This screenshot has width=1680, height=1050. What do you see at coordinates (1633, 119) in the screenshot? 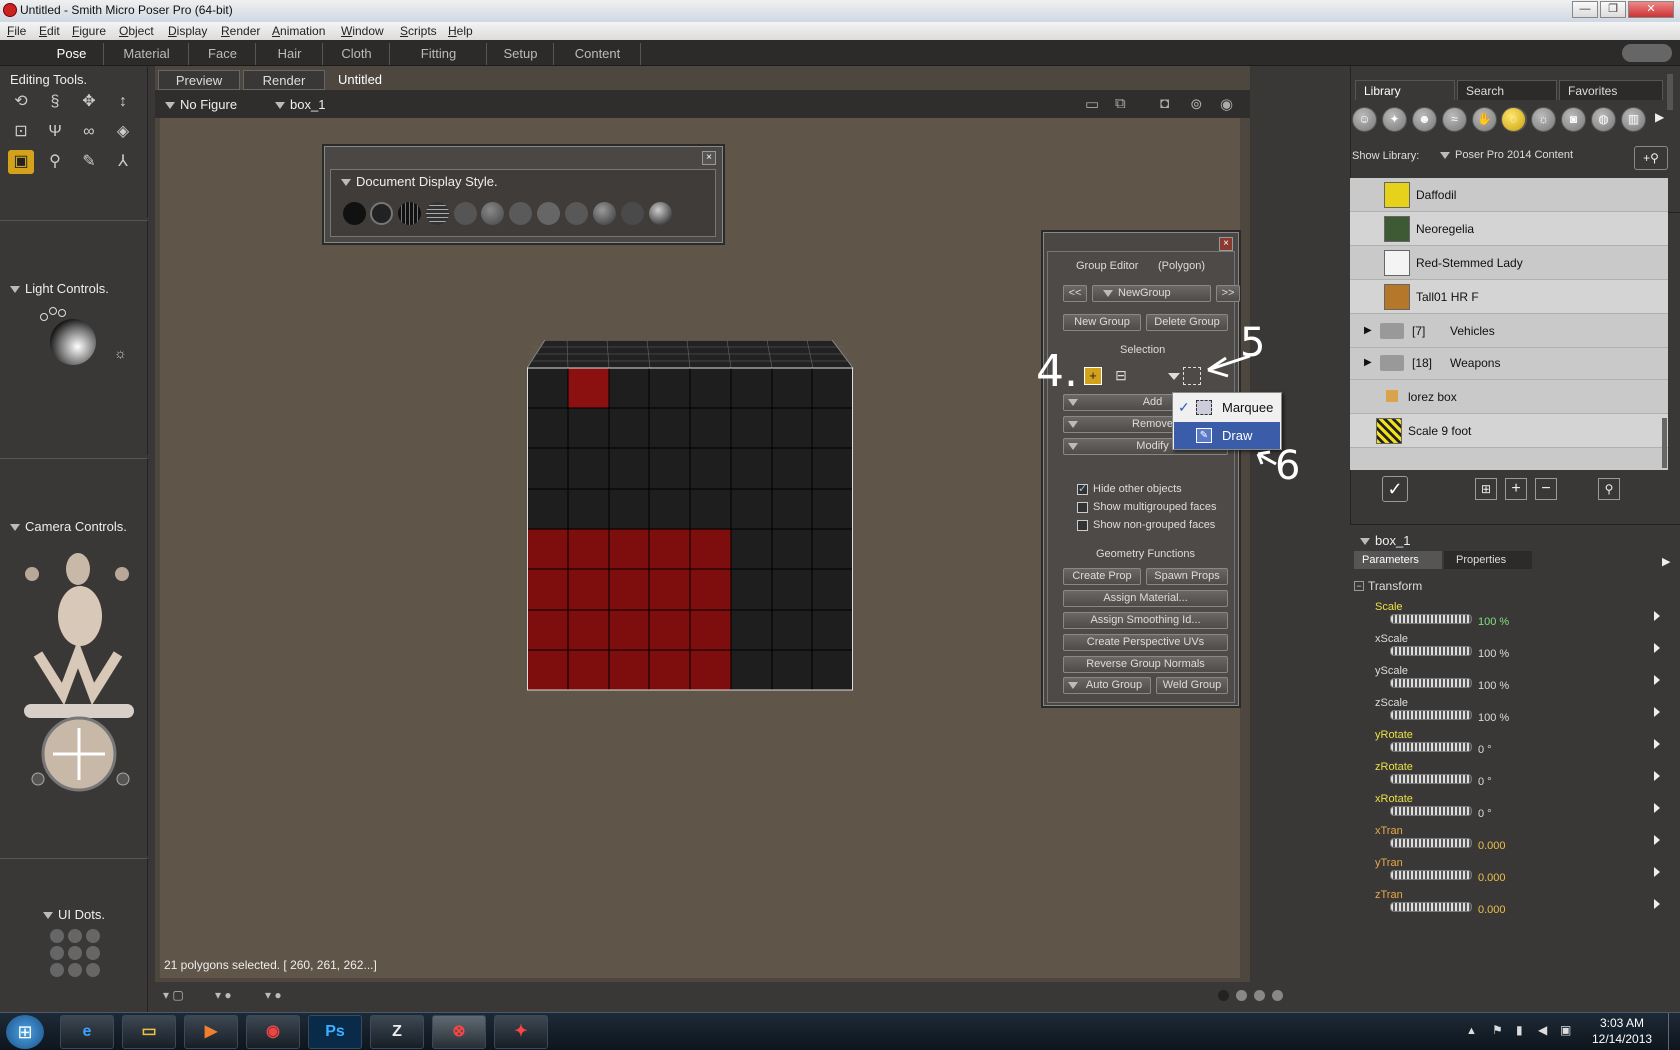
I see `scenes-category-icon: ▥` at bounding box center [1633, 119].